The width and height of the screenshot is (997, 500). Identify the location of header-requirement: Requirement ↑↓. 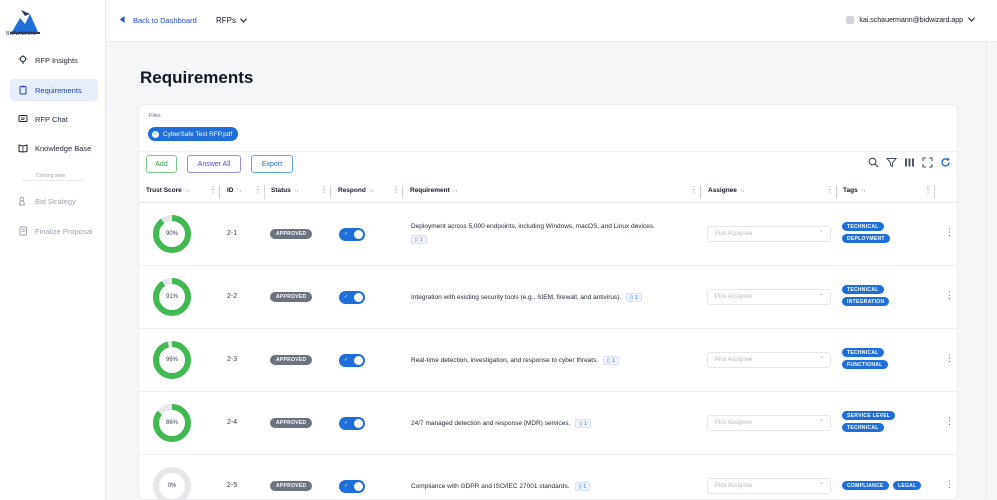
(434, 190).